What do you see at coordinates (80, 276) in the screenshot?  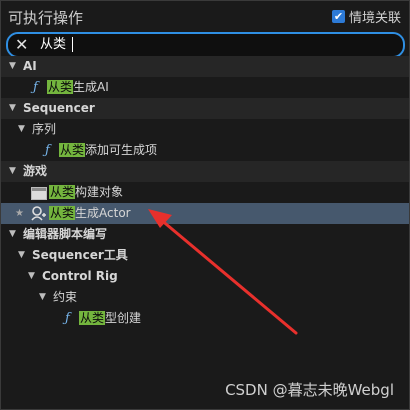 I see `subcategory-label: Control Rig` at bounding box center [80, 276].